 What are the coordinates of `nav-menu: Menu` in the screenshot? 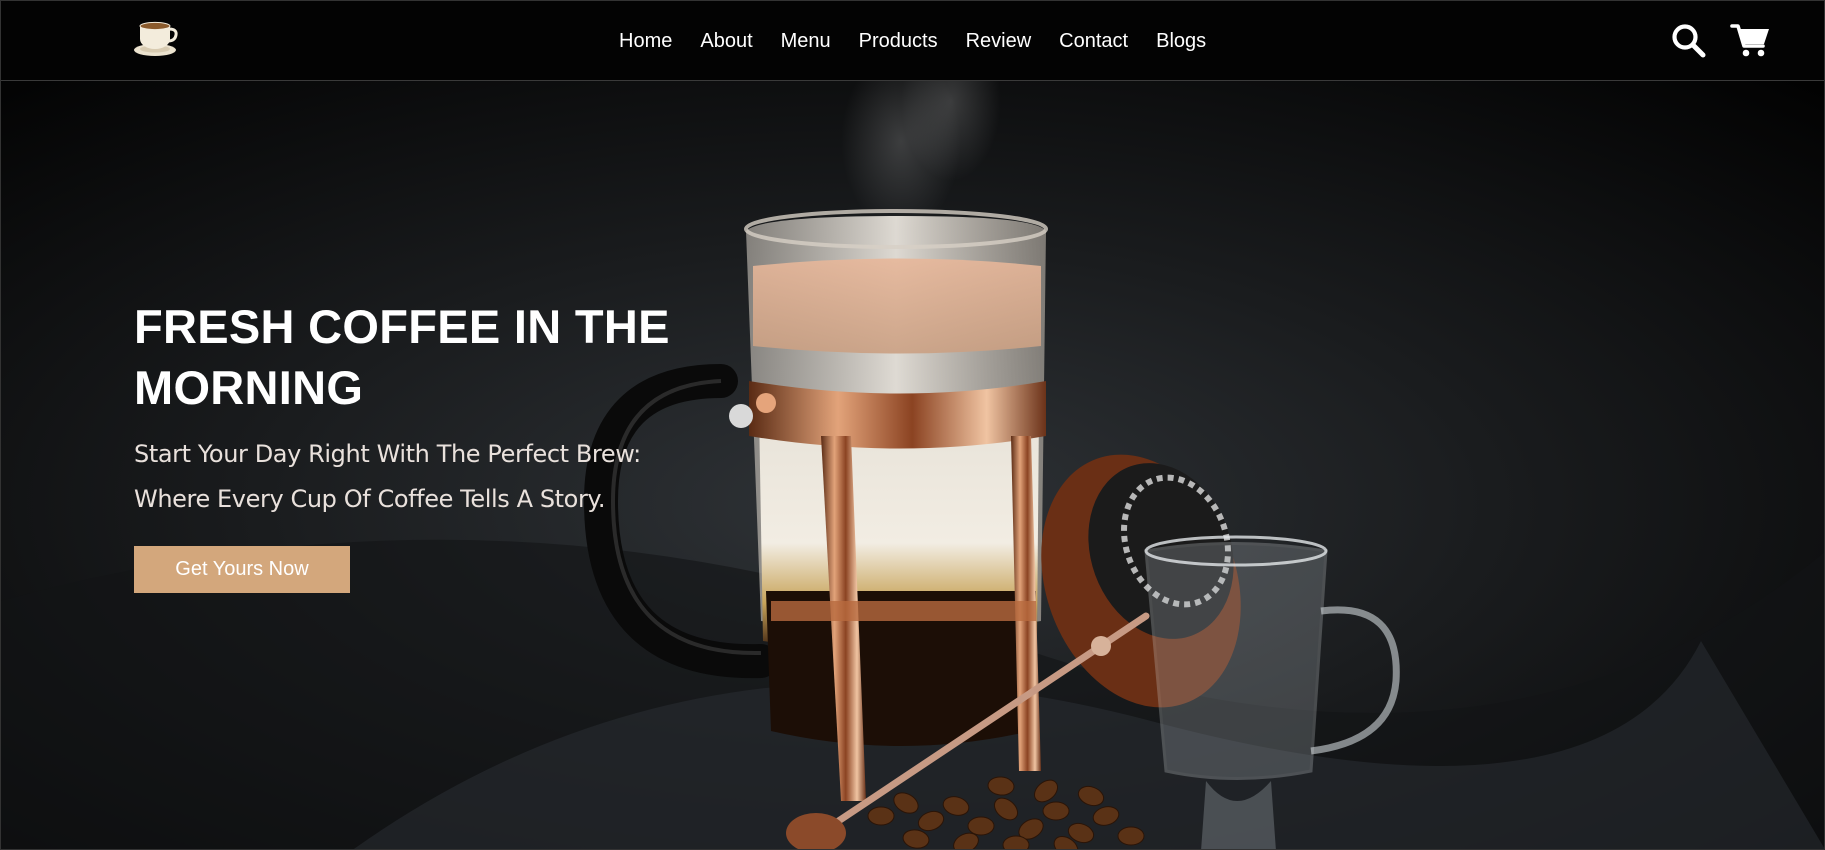 It's located at (806, 41).